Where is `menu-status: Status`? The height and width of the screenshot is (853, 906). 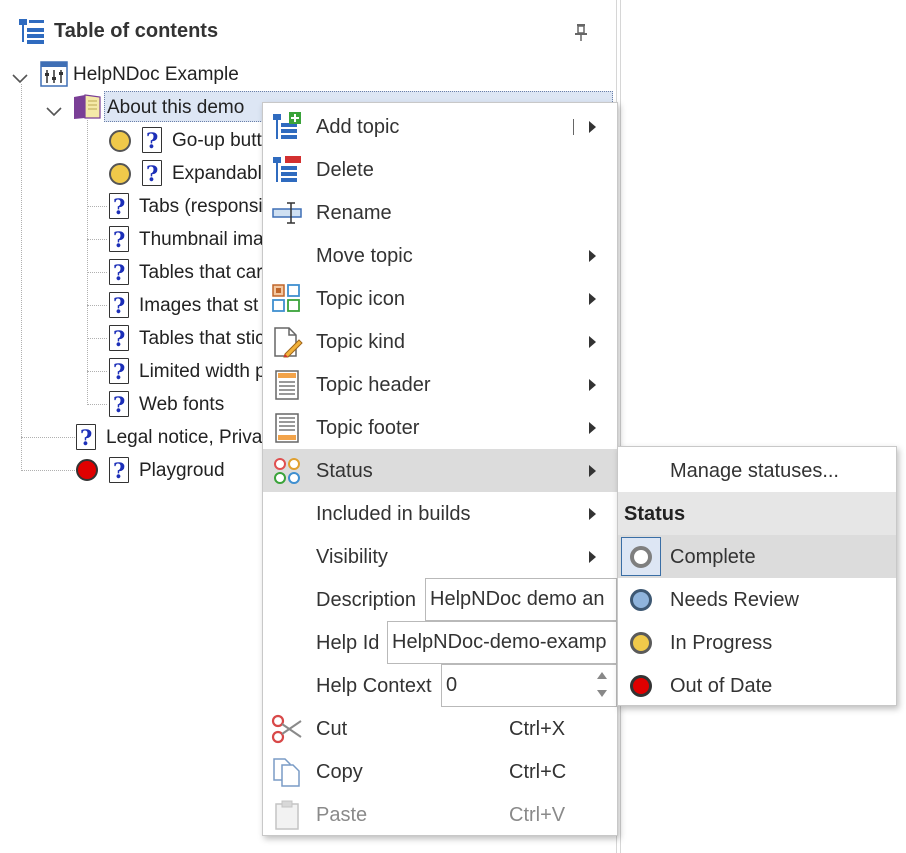 menu-status: Status is located at coordinates (440, 470).